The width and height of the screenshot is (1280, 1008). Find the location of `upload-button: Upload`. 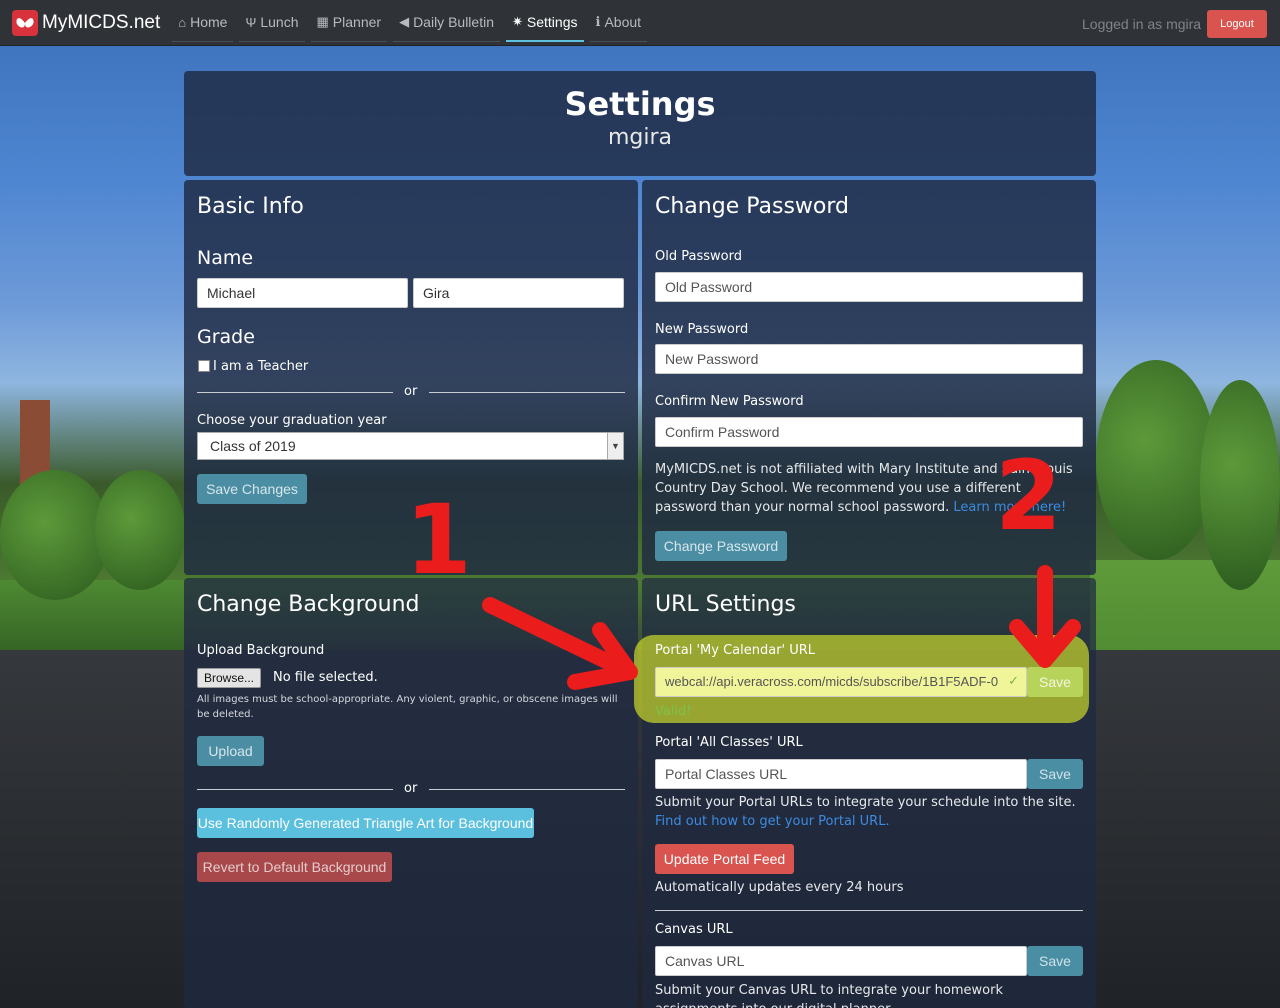

upload-button: Upload is located at coordinates (230, 751).